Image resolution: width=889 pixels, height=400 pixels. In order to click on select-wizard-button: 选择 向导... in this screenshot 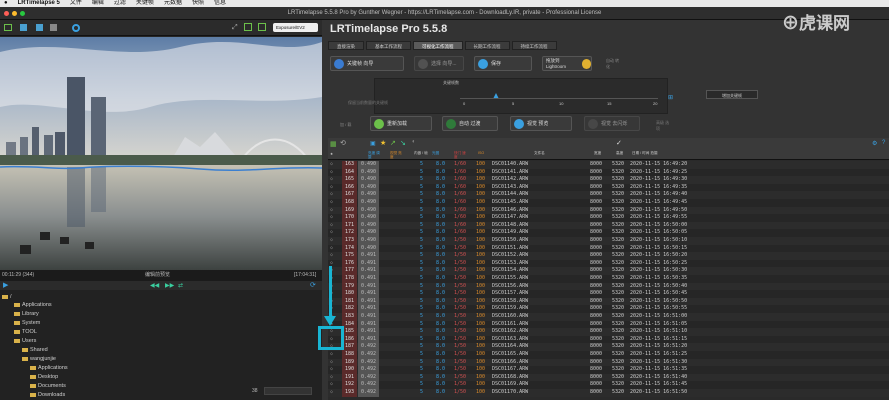, I will do `click(439, 63)`.